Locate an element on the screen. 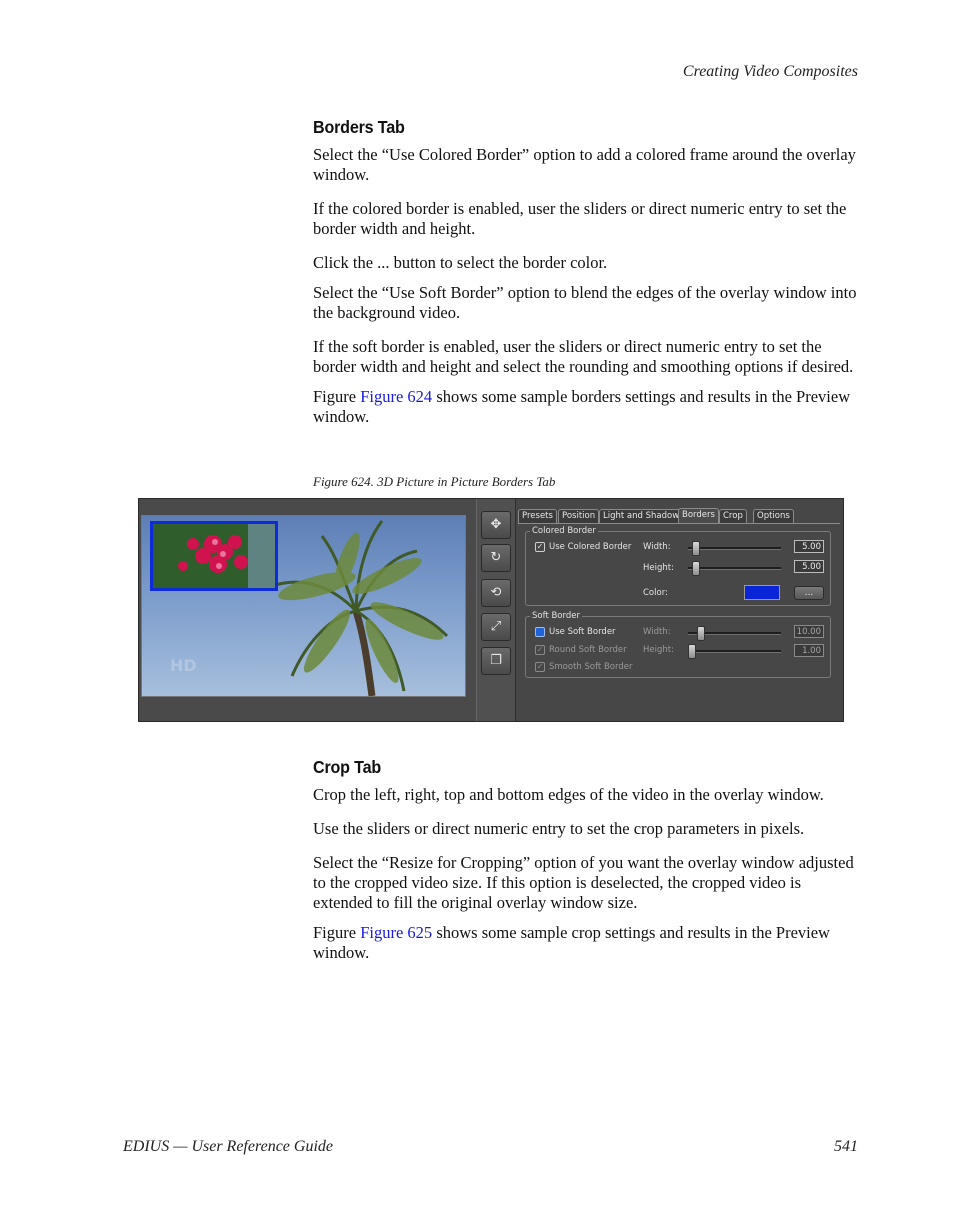 This screenshot has width=954, height=1227. footer-title: EDIUS — User Reference Guide is located at coordinates (228, 1146).